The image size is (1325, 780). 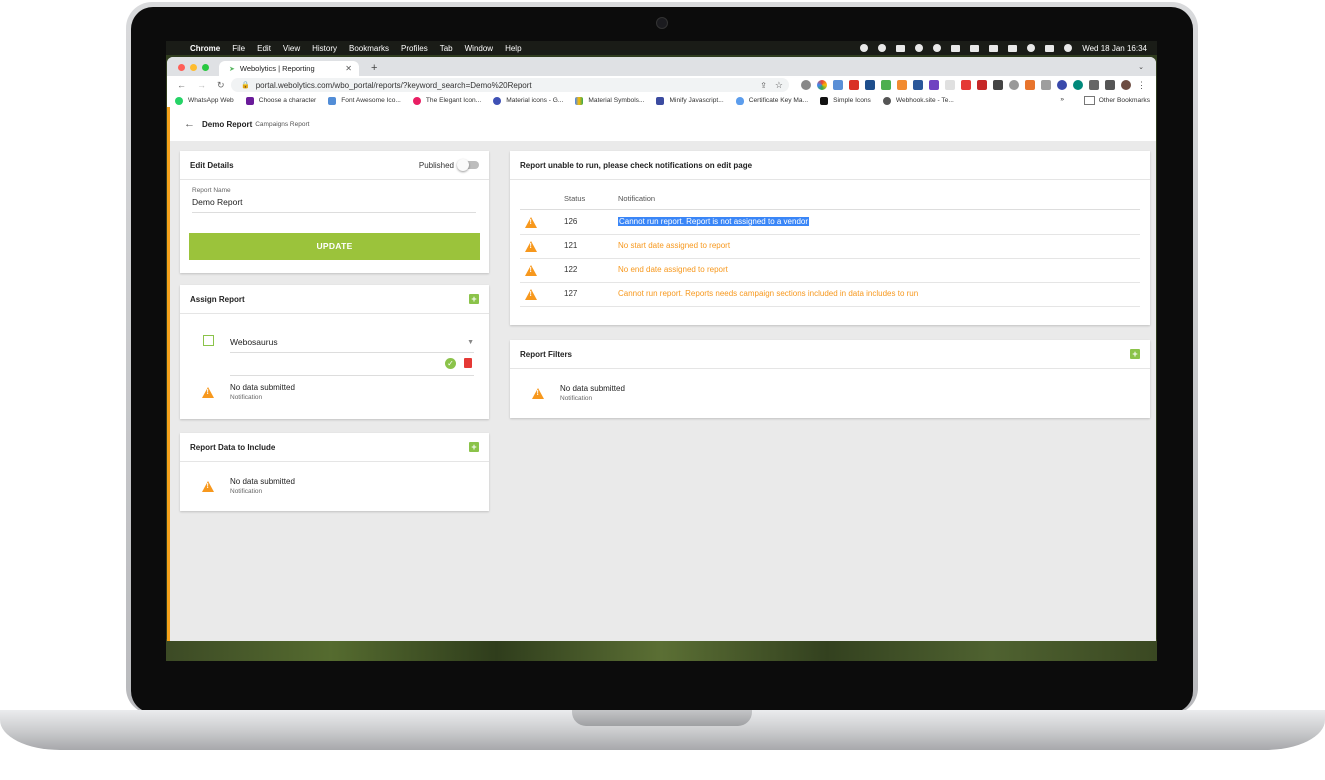 I want to click on volume-icon, so click(x=956, y=48).